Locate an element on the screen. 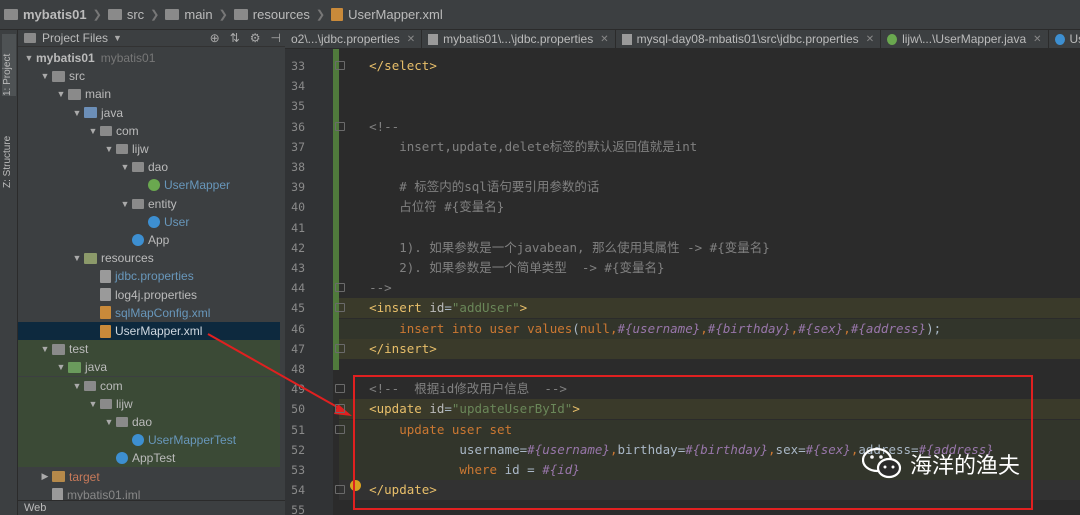  code-line: <insert id="addUser"> is located at coordinates (709, 308).